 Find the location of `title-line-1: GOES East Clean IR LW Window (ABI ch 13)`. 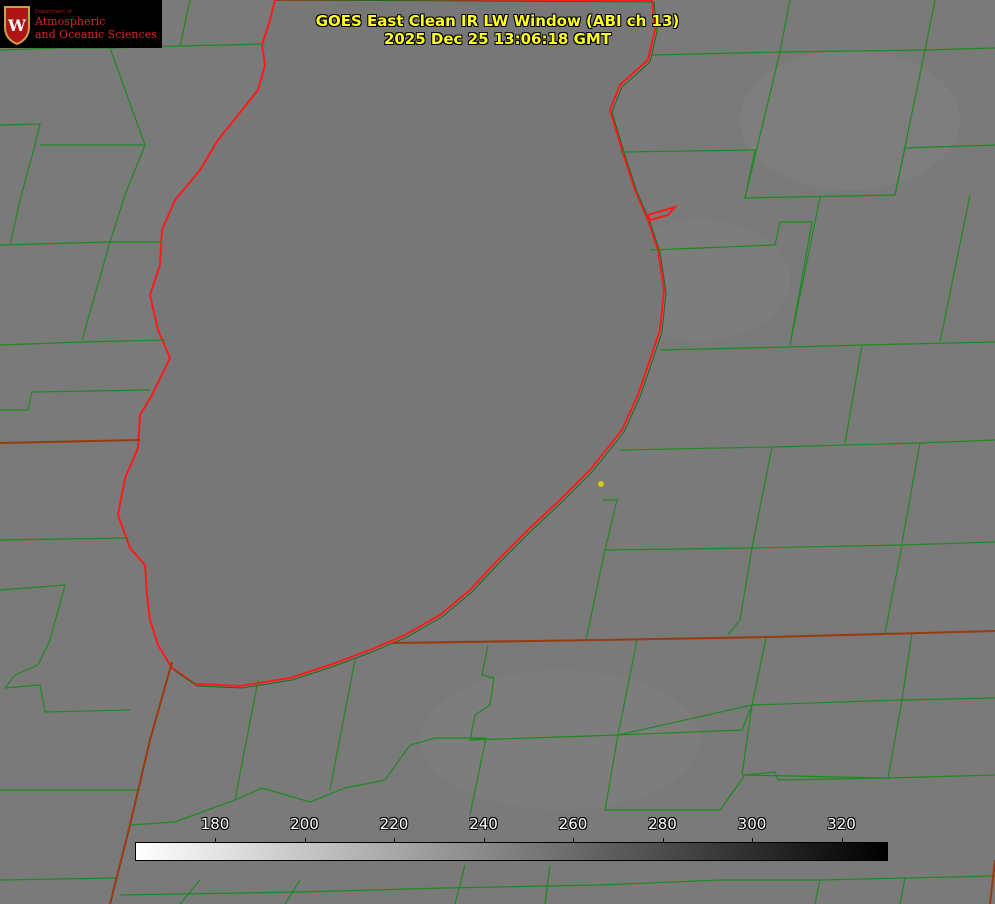

title-line-1: GOES East Clean IR LW Window (ABI ch 13) is located at coordinates (497, 21).